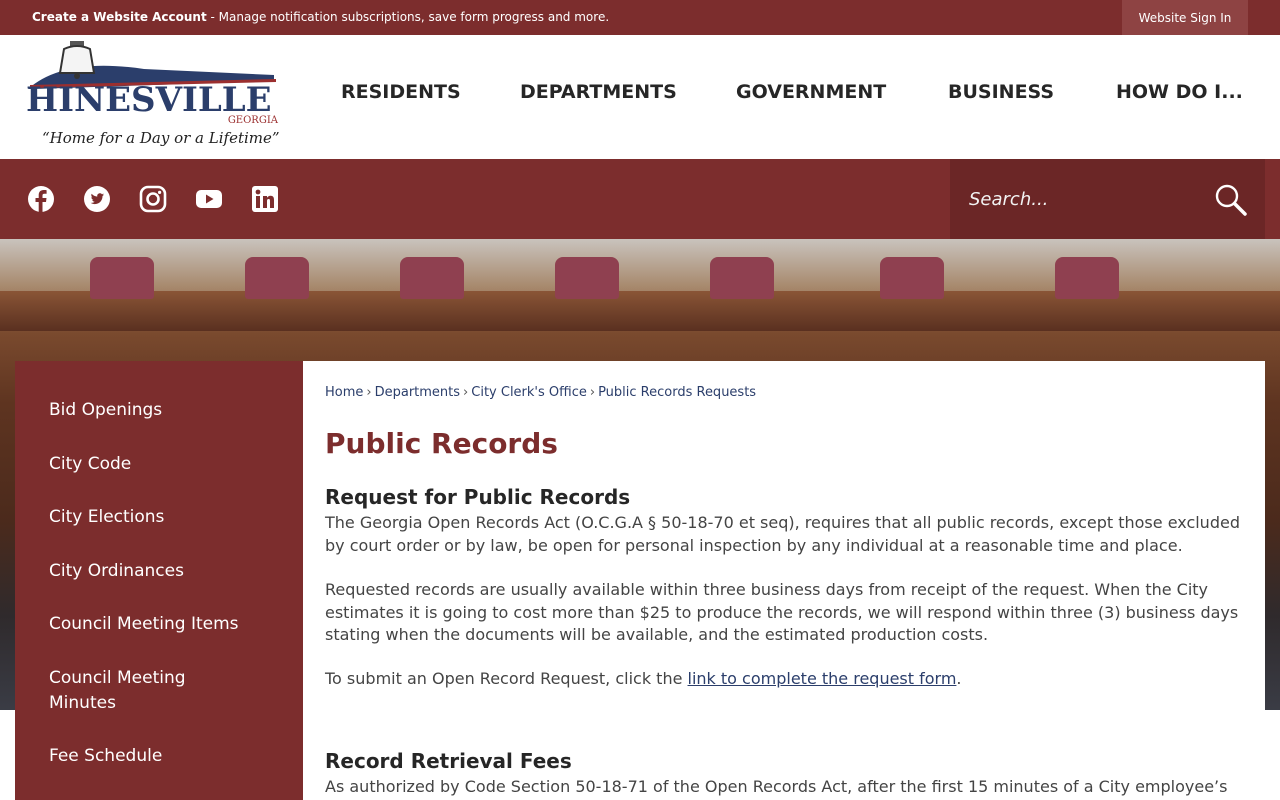 The image size is (1280, 800). Describe the element at coordinates (401, 92) in the screenshot. I see `nav-residents: RESIDENTS` at that location.